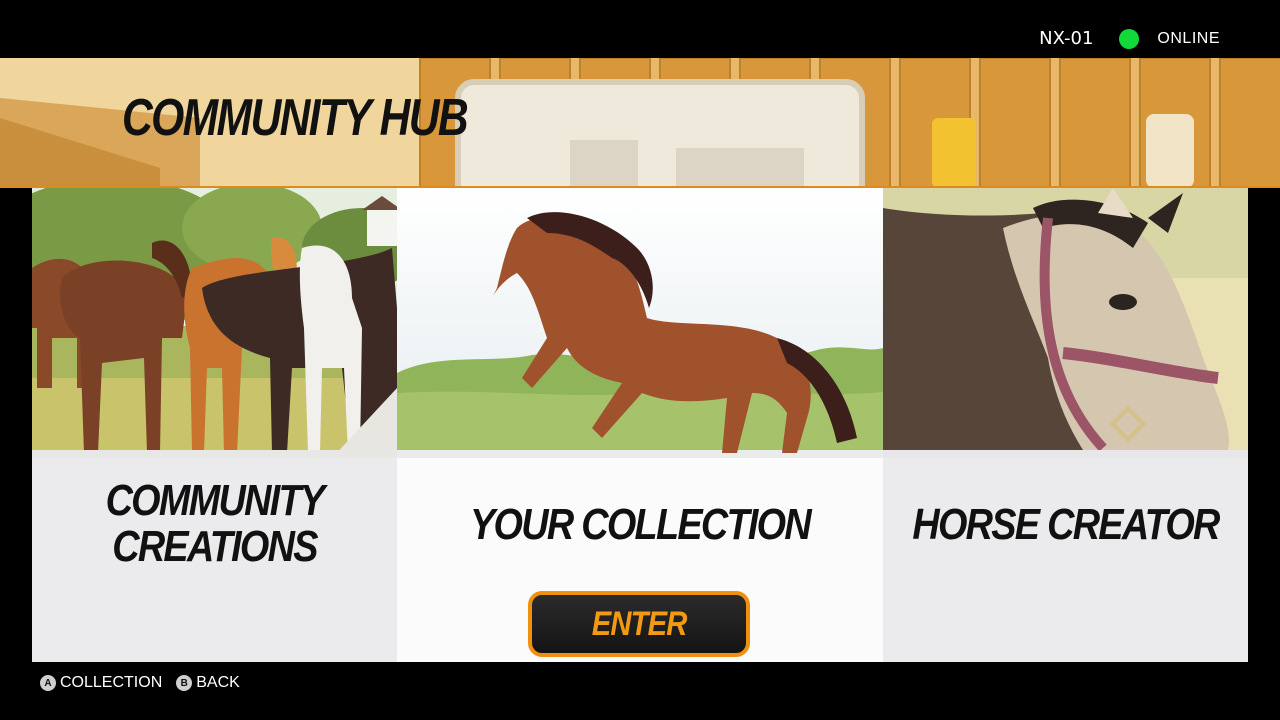 This screenshot has width=1280, height=720. What do you see at coordinates (1066, 524) in the screenshot?
I see `card-label: HORSE CREATOR` at bounding box center [1066, 524].